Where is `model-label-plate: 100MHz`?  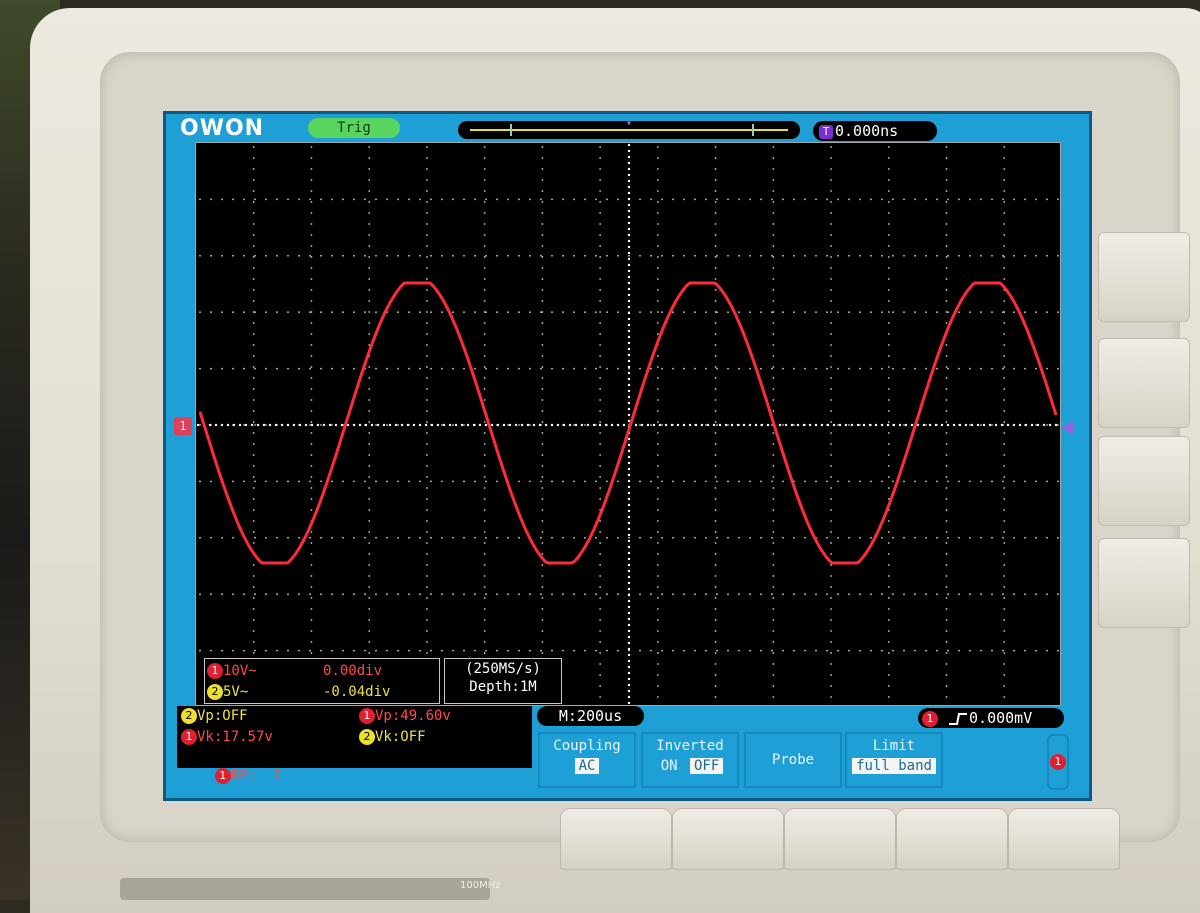 model-label-plate: 100MHz is located at coordinates (310, 889).